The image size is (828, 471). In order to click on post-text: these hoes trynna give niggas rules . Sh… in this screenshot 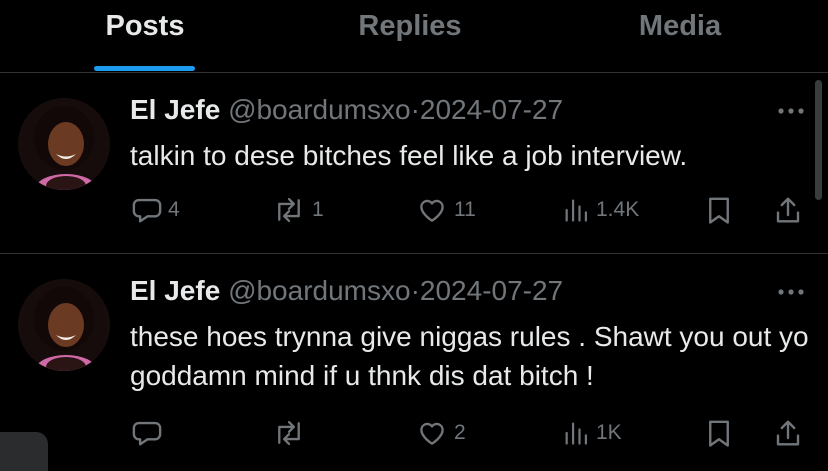, I will do `click(469, 356)`.